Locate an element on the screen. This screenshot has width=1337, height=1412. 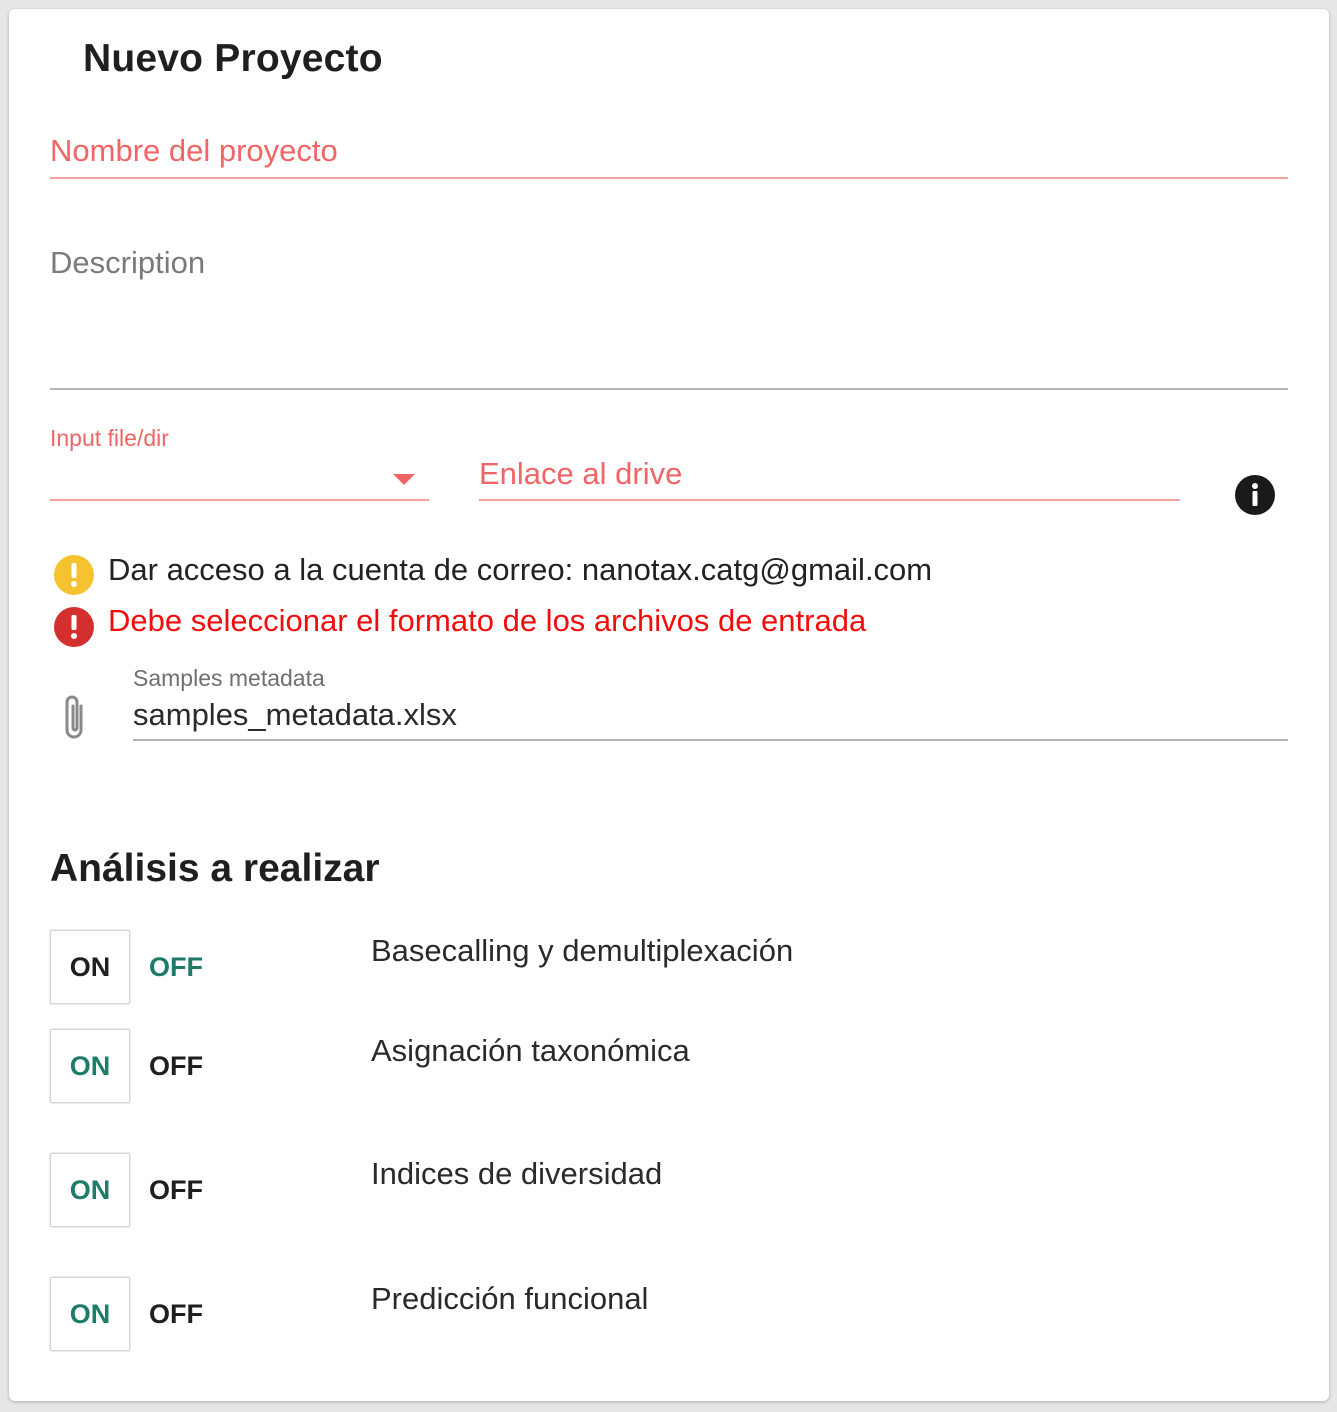
project-name-field: Nombre del proyecto is located at coordinates (194, 151).